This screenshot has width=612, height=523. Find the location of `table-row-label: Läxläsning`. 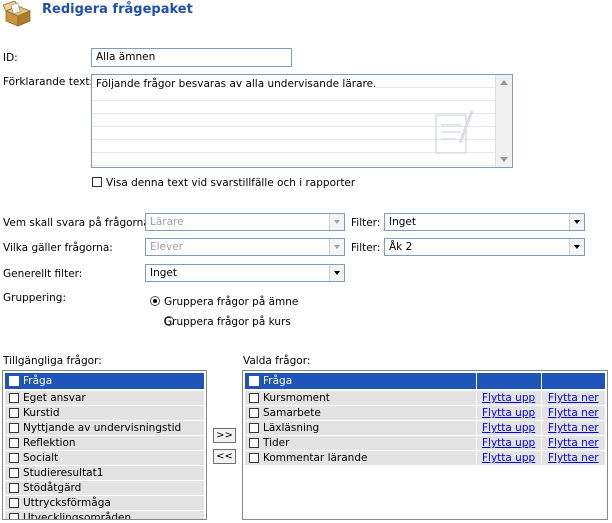

table-row-label: Läxläsning is located at coordinates (291, 428).